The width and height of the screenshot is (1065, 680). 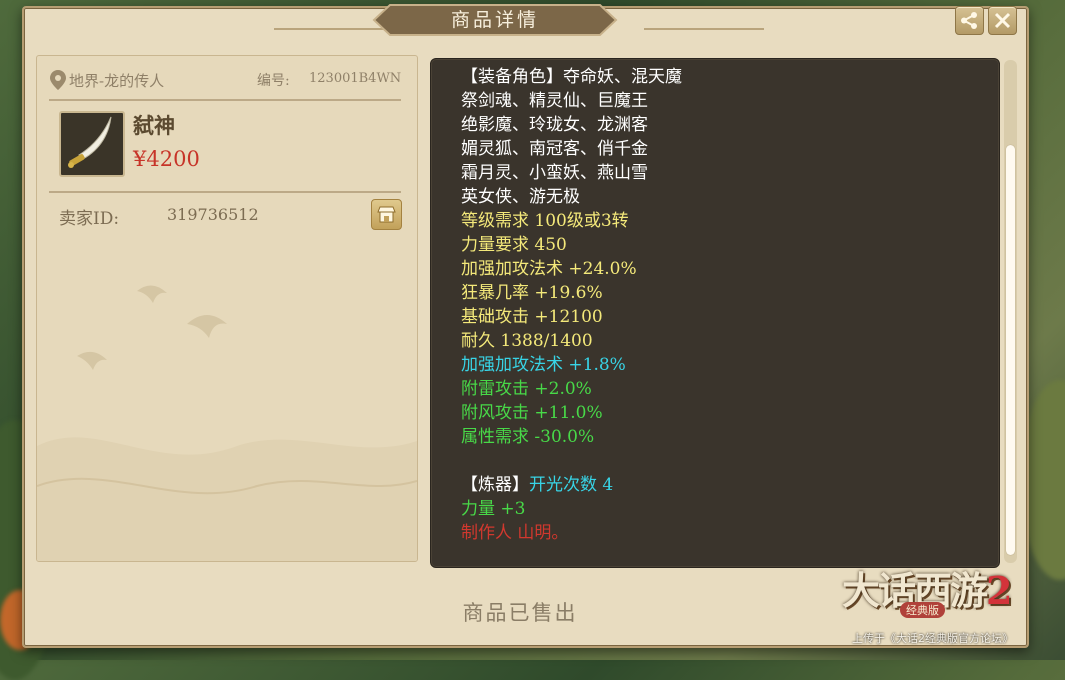 I want to click on watermark-edition: 经典版, so click(x=922, y=610).